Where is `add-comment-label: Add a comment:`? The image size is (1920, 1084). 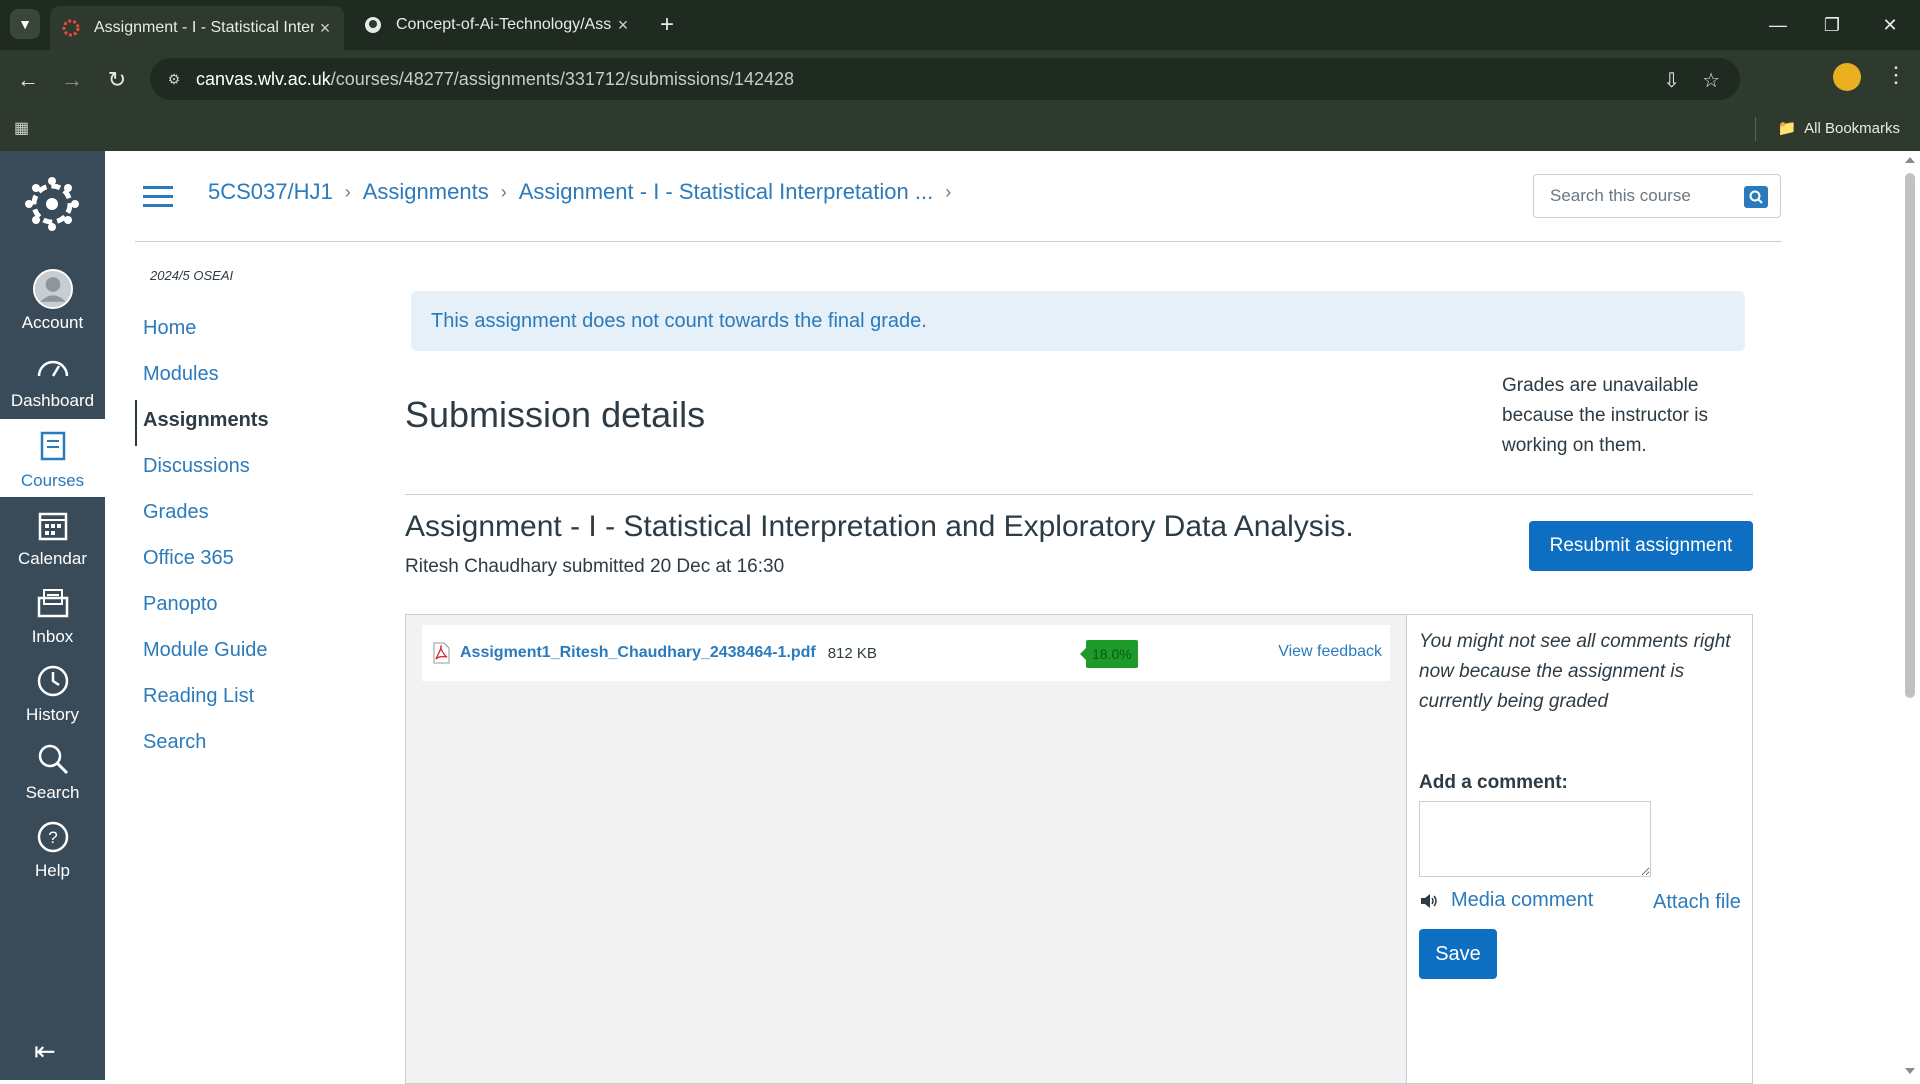 add-comment-label: Add a comment: is located at coordinates (1493, 782).